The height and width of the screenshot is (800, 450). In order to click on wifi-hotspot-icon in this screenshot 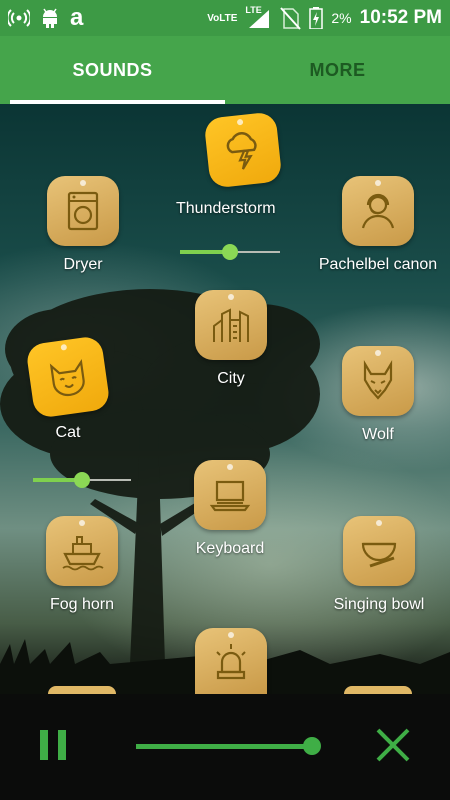, I will do `click(19, 18)`.